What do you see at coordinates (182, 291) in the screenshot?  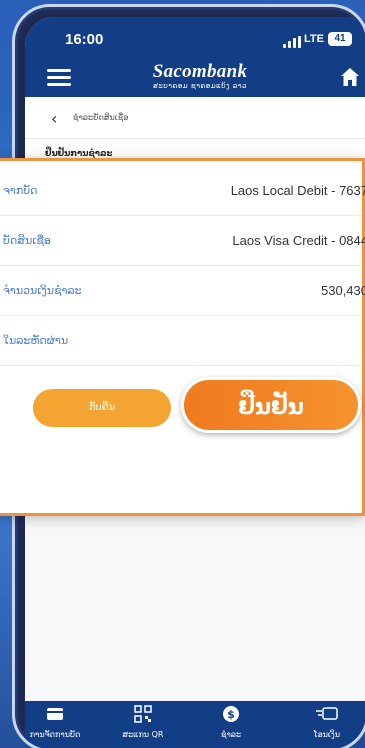 I see `detail-row-amount: ຈໍານວນເງິນຊໍາລະ 530,430` at bounding box center [182, 291].